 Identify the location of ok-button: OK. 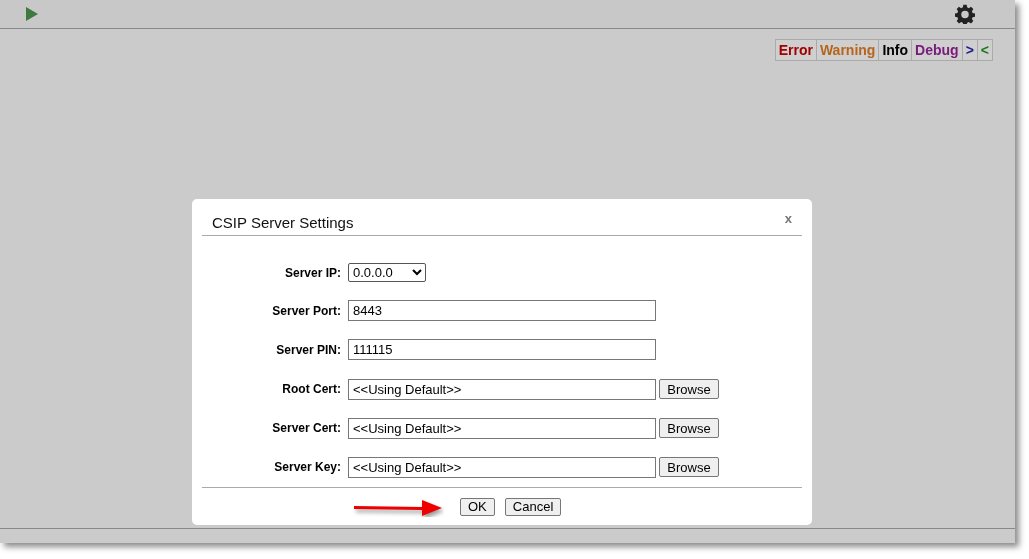
(477, 506).